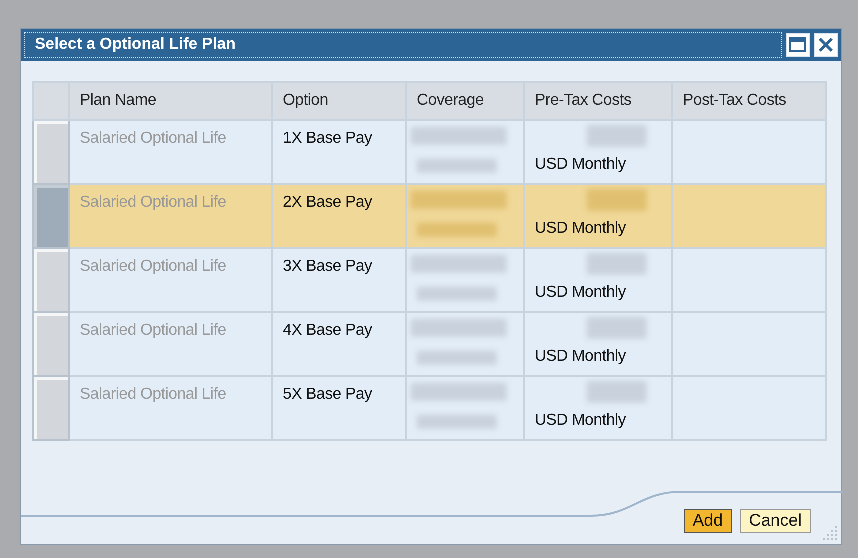  I want to click on window-title: Select a Optional Life Plan, so click(403, 45).